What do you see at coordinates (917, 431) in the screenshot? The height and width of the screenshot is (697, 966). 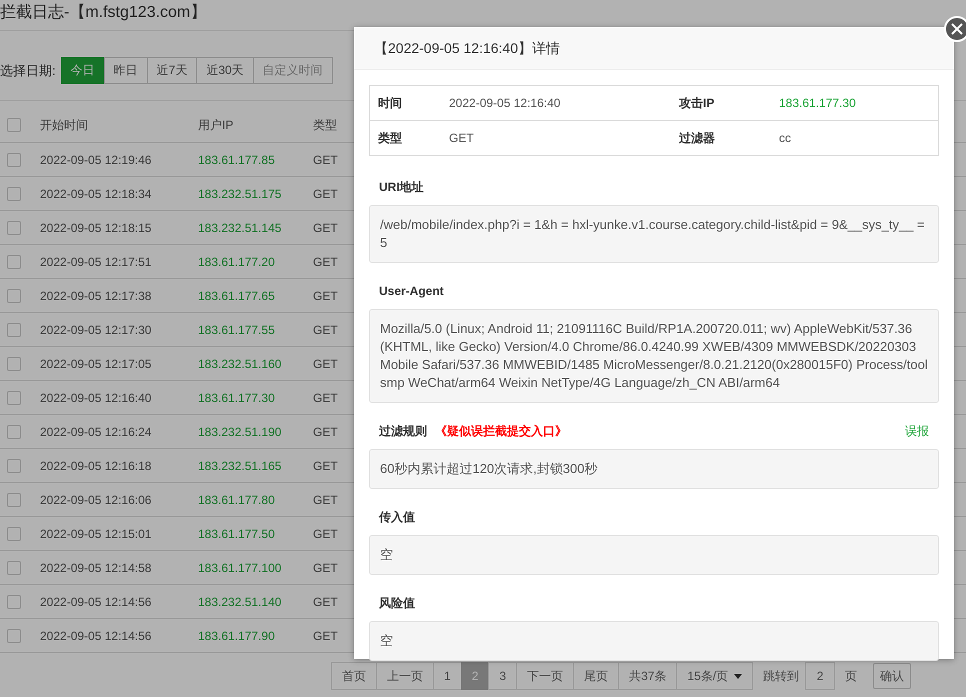 I see `report-link: 误报` at bounding box center [917, 431].